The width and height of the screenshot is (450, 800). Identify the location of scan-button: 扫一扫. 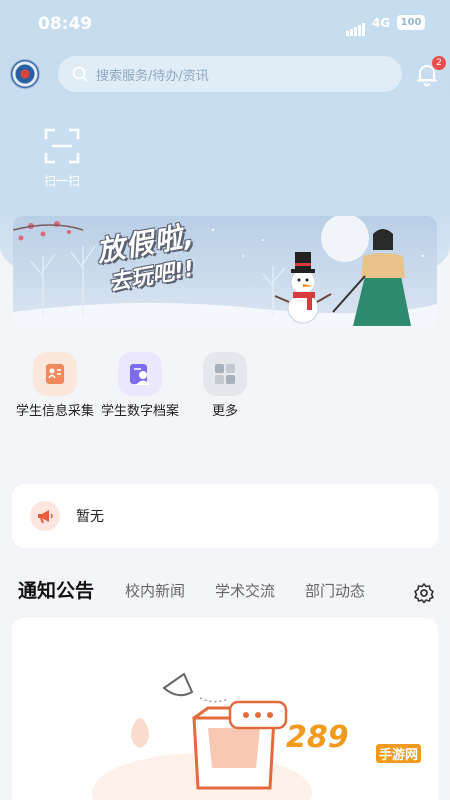
(62, 157).